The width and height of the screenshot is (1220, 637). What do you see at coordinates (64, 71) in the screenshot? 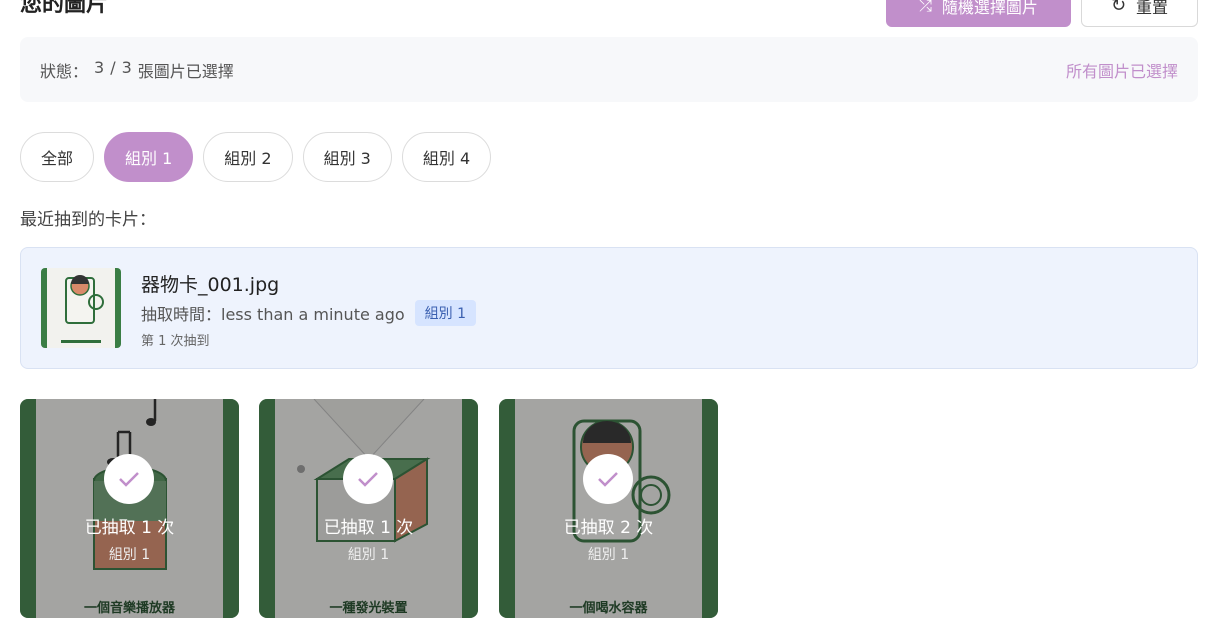
I see `status-label: 狀態：` at bounding box center [64, 71].